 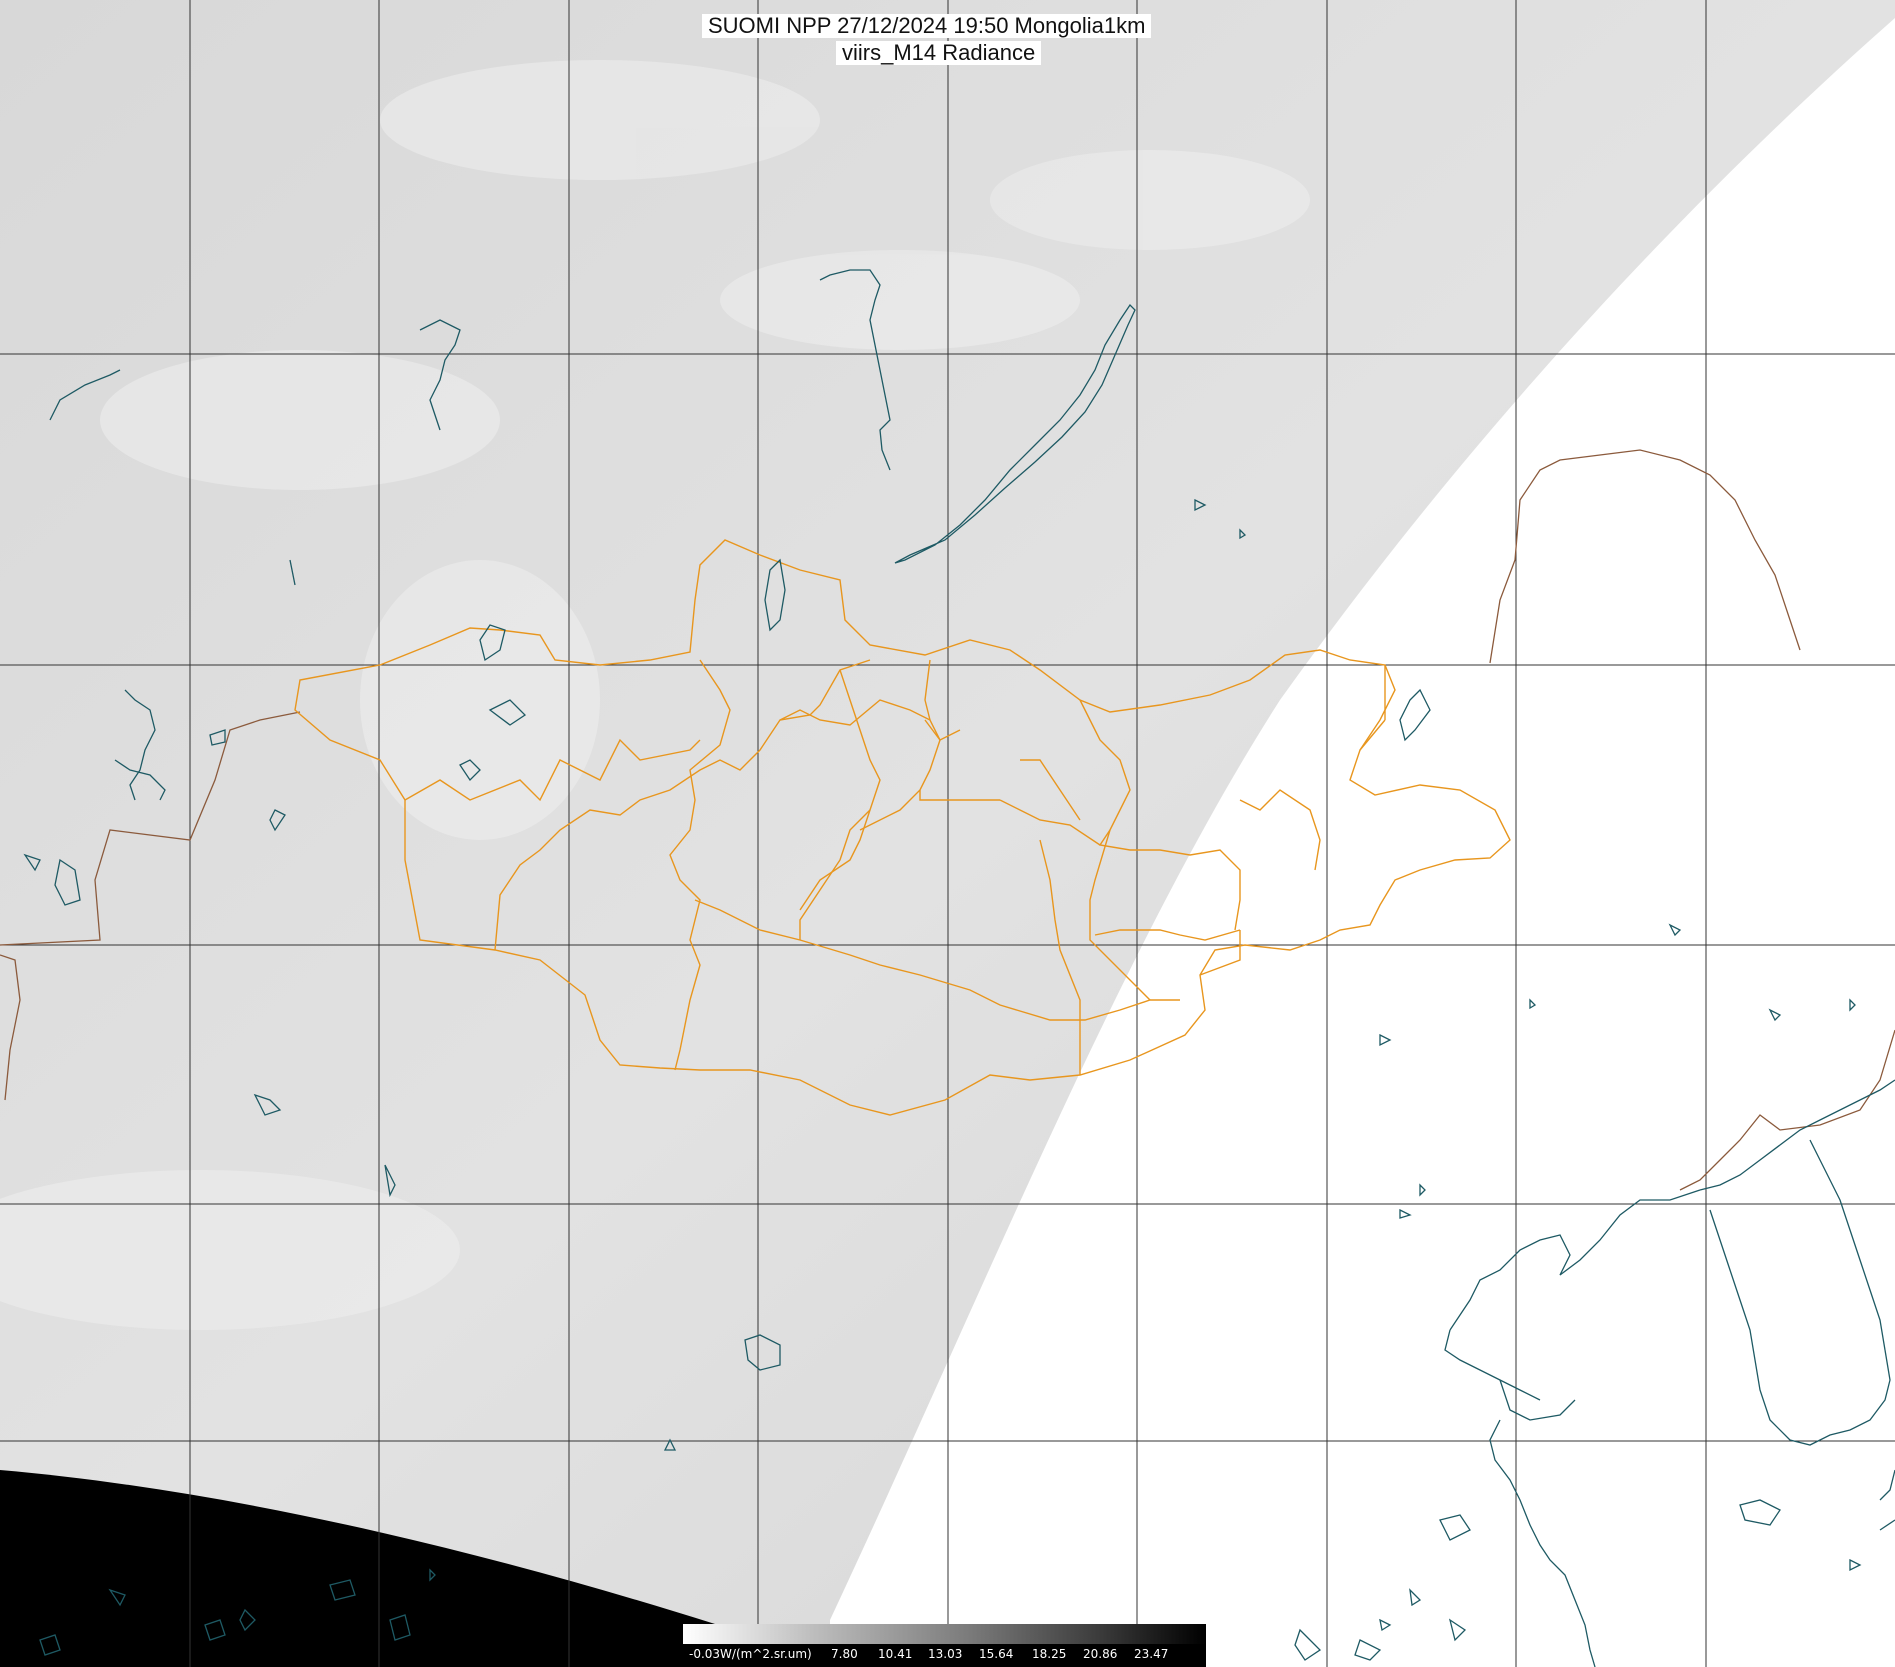 What do you see at coordinates (927, 26) in the screenshot?
I see `map-title: SUOMI NPP 27/12/2024 19:50 Mongolia1km` at bounding box center [927, 26].